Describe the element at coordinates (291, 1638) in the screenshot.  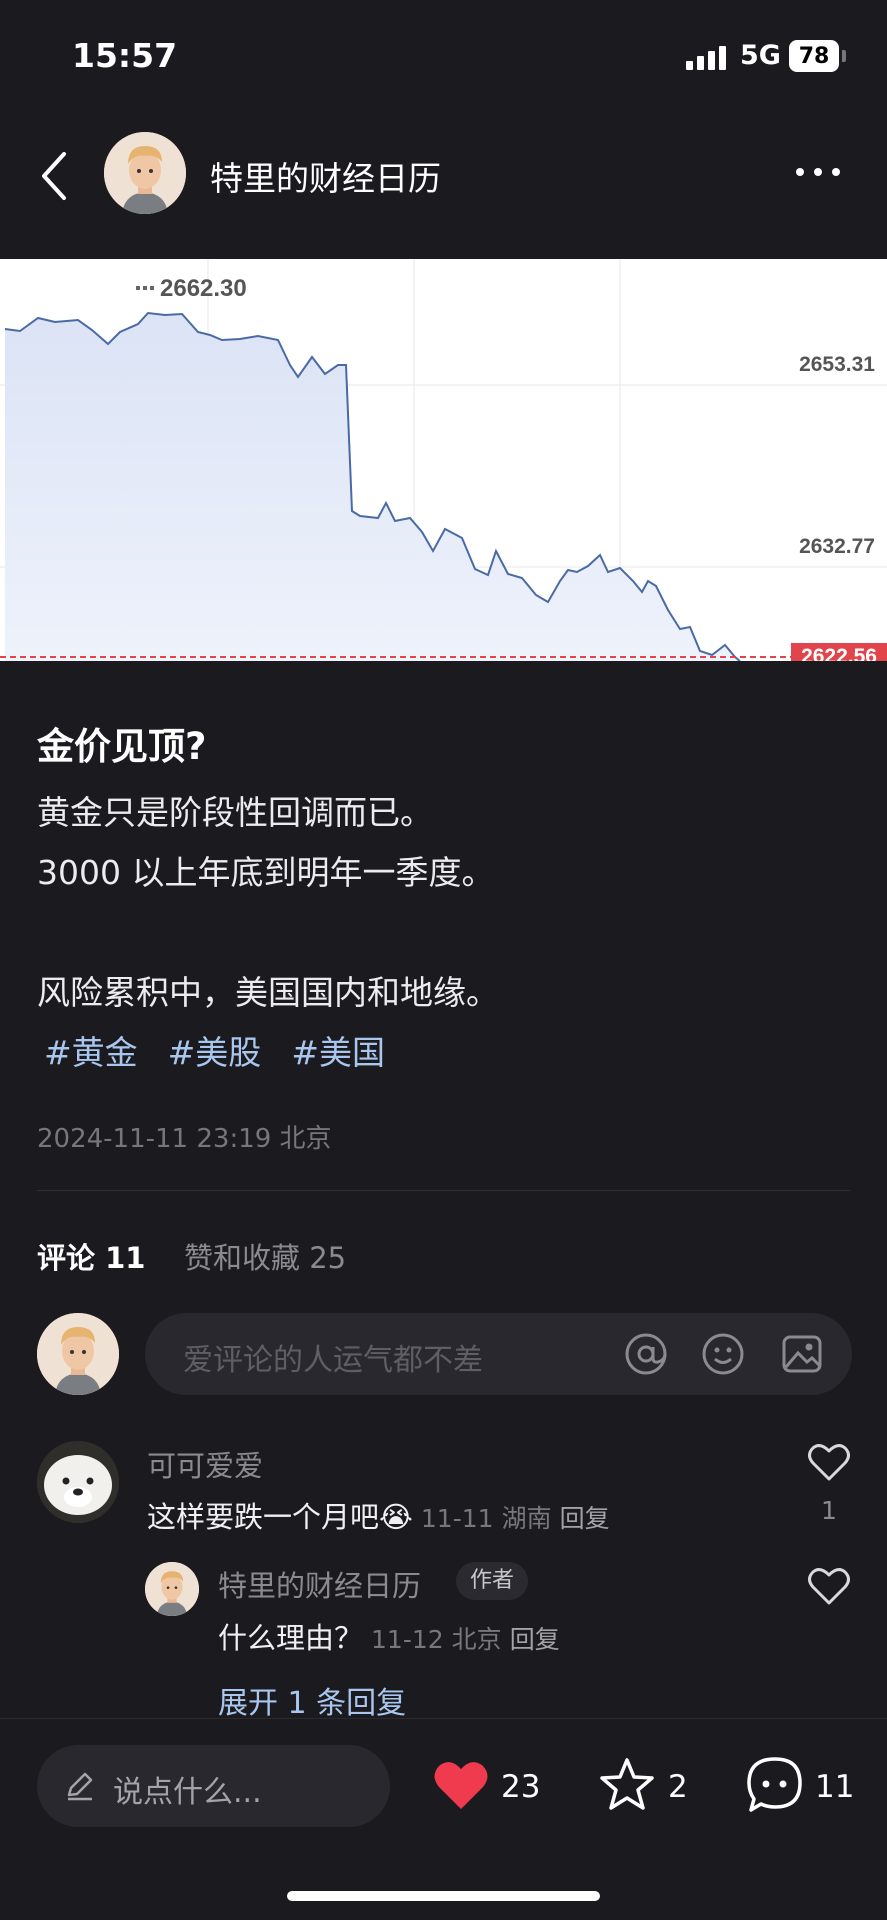
I see `reply-text: 什么理由？` at that location.